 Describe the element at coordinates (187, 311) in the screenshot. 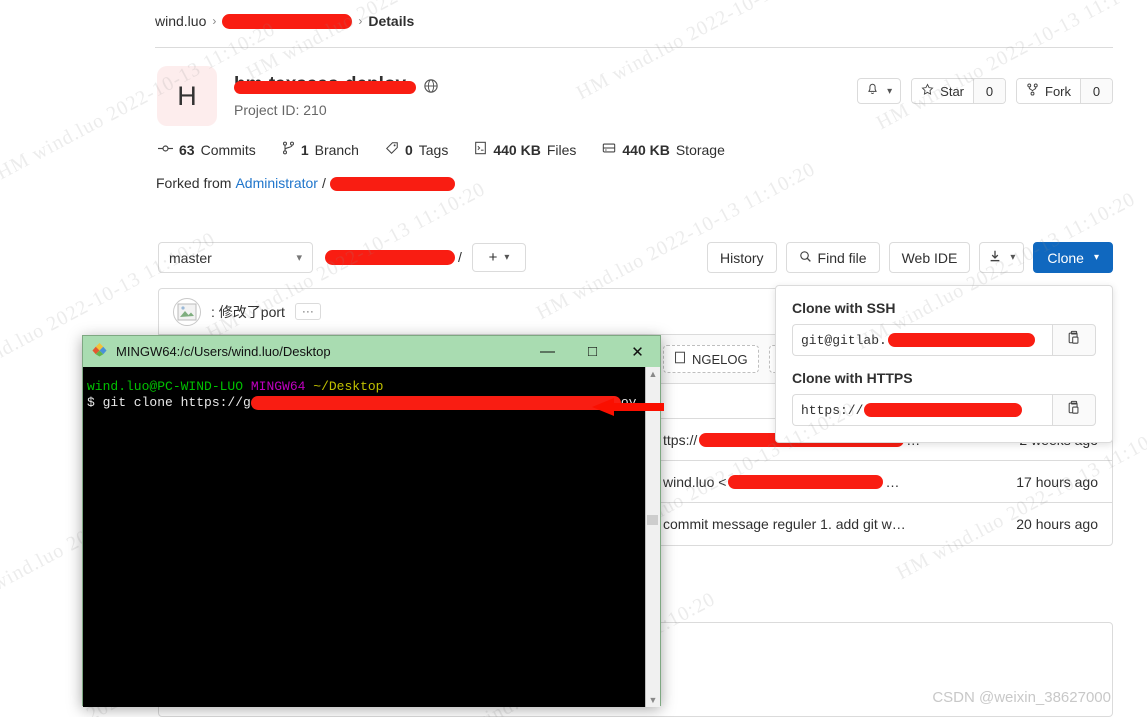

I see `avatar` at that location.